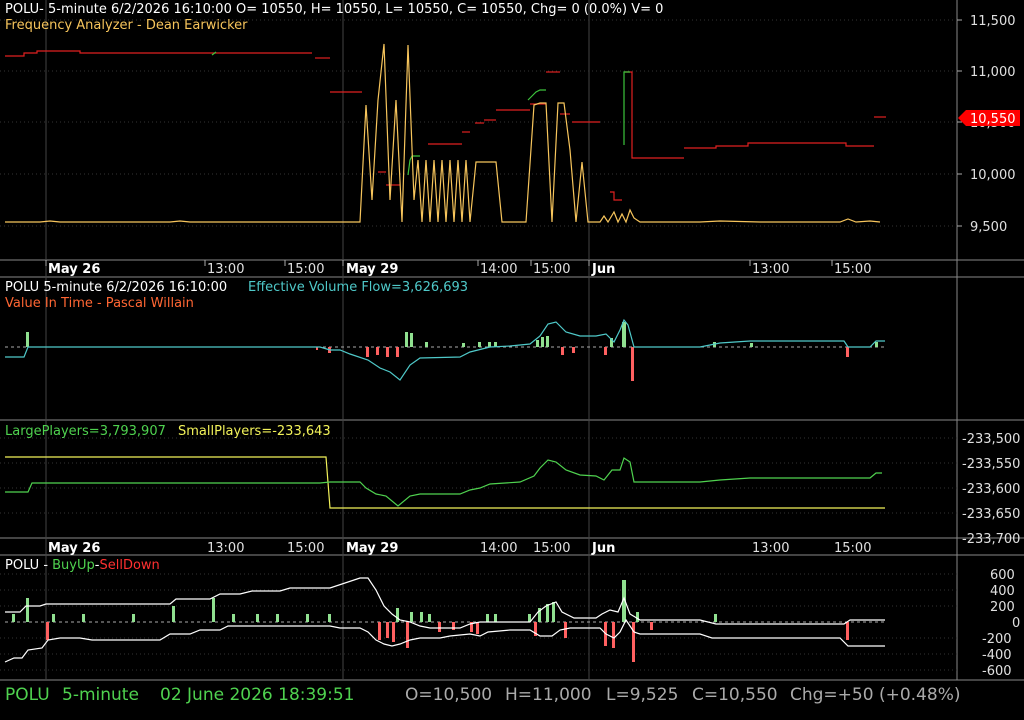 The height and width of the screenshot is (720, 1024). What do you see at coordinates (988, 227) in the screenshot?
I see `price-tick-label: 9,500` at bounding box center [988, 227].